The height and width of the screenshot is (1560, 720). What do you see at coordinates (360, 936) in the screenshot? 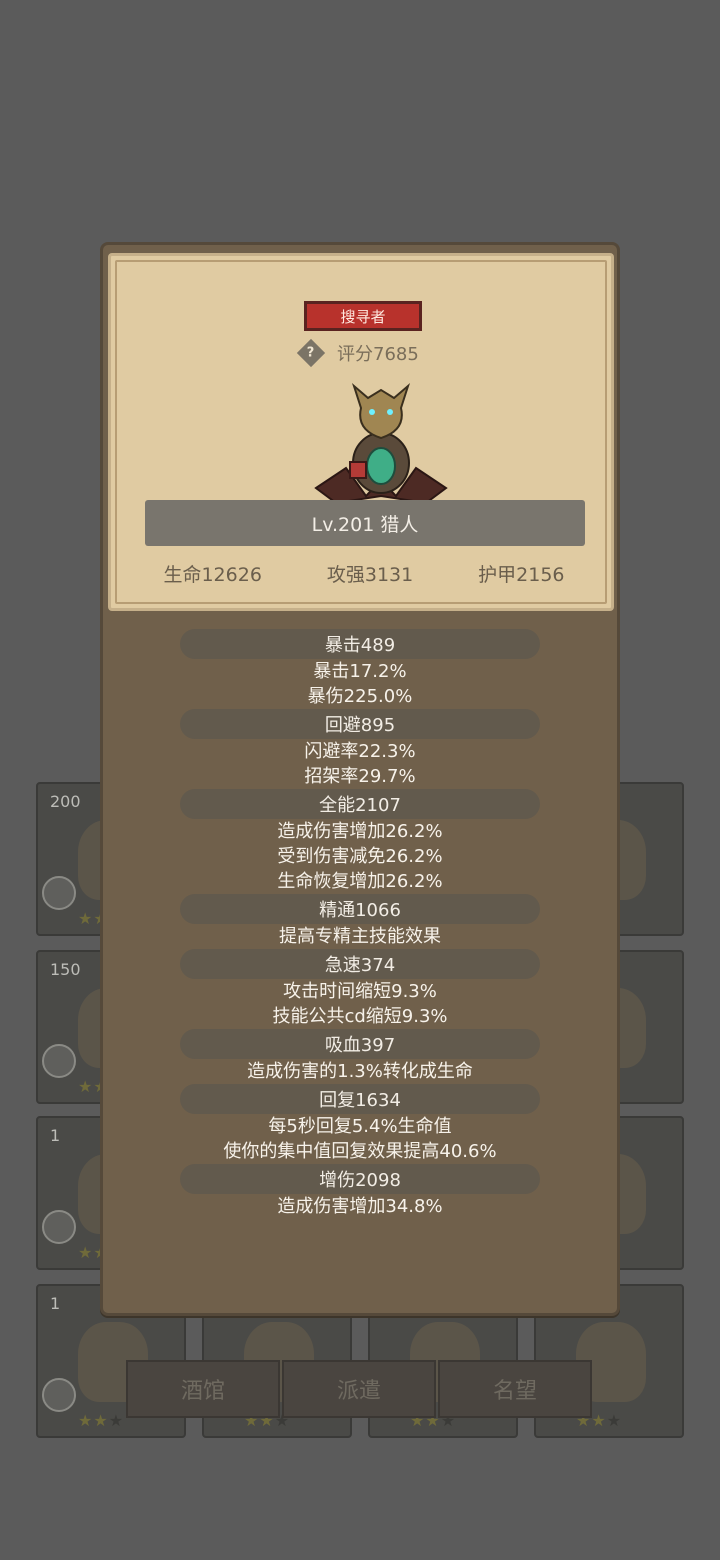
I see `attribute-detail-line: 提高专精主技能效果` at bounding box center [360, 936].